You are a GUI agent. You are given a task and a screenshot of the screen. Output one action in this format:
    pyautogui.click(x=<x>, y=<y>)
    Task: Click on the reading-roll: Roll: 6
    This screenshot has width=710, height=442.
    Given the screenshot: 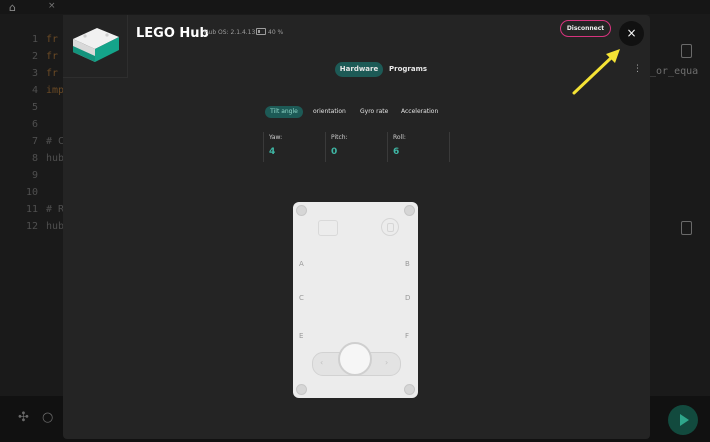 What is the action you would take?
    pyautogui.click(x=414, y=147)
    